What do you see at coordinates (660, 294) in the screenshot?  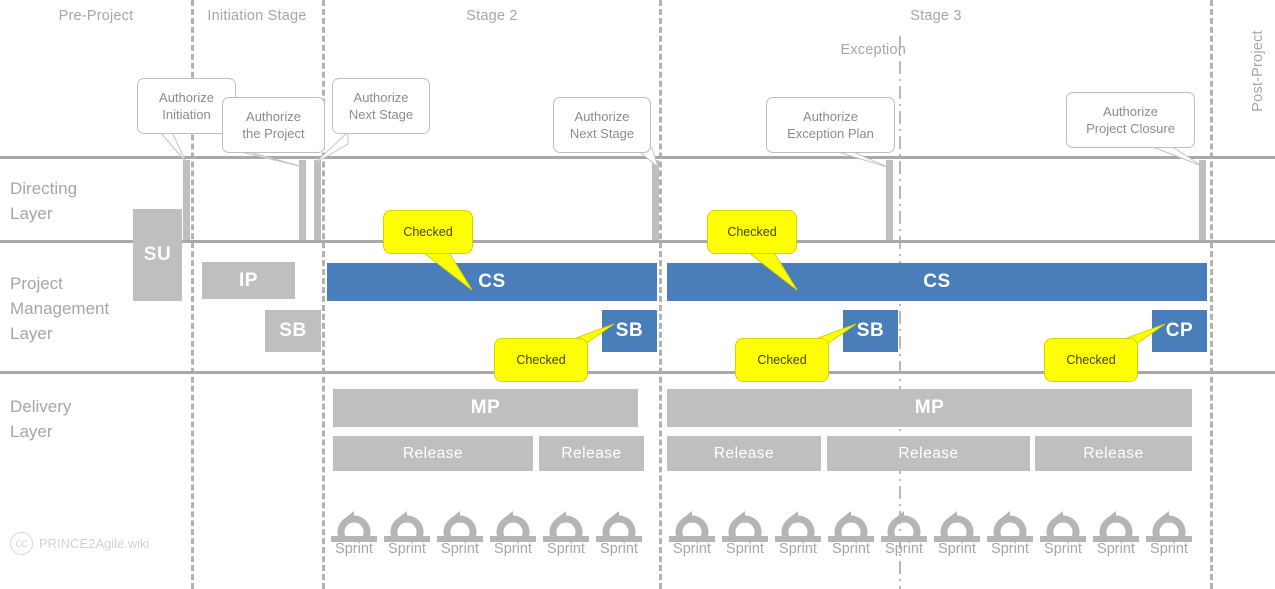 I see `stage-divider-stage2-stage3` at bounding box center [660, 294].